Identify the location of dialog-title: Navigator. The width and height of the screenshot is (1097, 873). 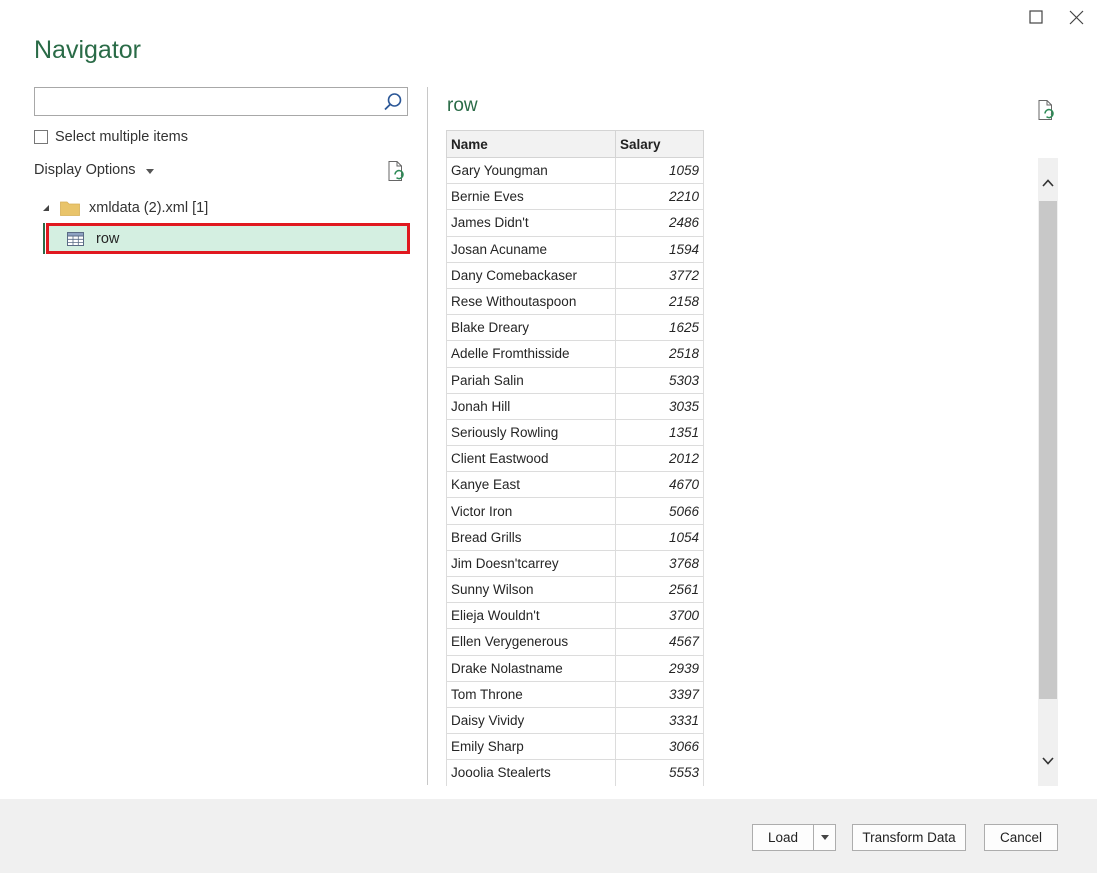
(87, 50).